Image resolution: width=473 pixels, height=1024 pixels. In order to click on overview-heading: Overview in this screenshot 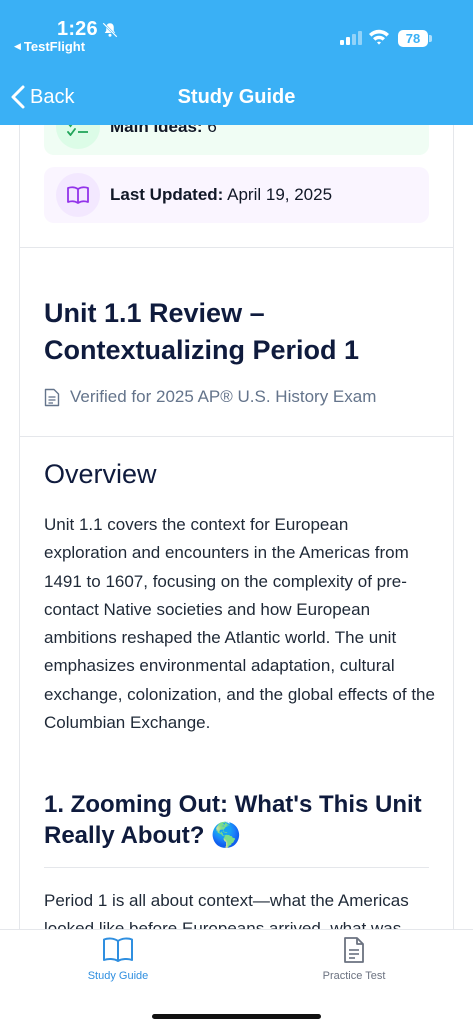, I will do `click(100, 474)`.